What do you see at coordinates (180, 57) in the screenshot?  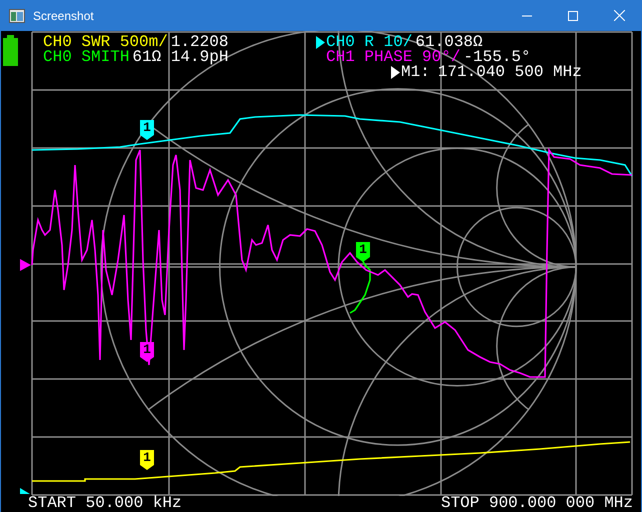 I see `trace-value: 61Ω 14.9pH` at bounding box center [180, 57].